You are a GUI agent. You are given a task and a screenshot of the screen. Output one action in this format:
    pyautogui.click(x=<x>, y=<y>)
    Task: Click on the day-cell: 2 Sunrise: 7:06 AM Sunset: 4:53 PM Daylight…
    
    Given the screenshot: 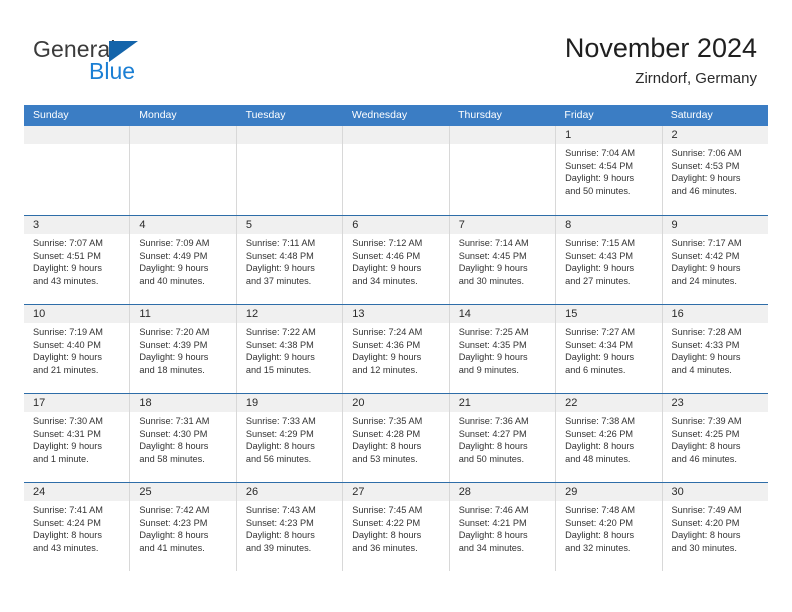 What is the action you would take?
    pyautogui.click(x=715, y=170)
    